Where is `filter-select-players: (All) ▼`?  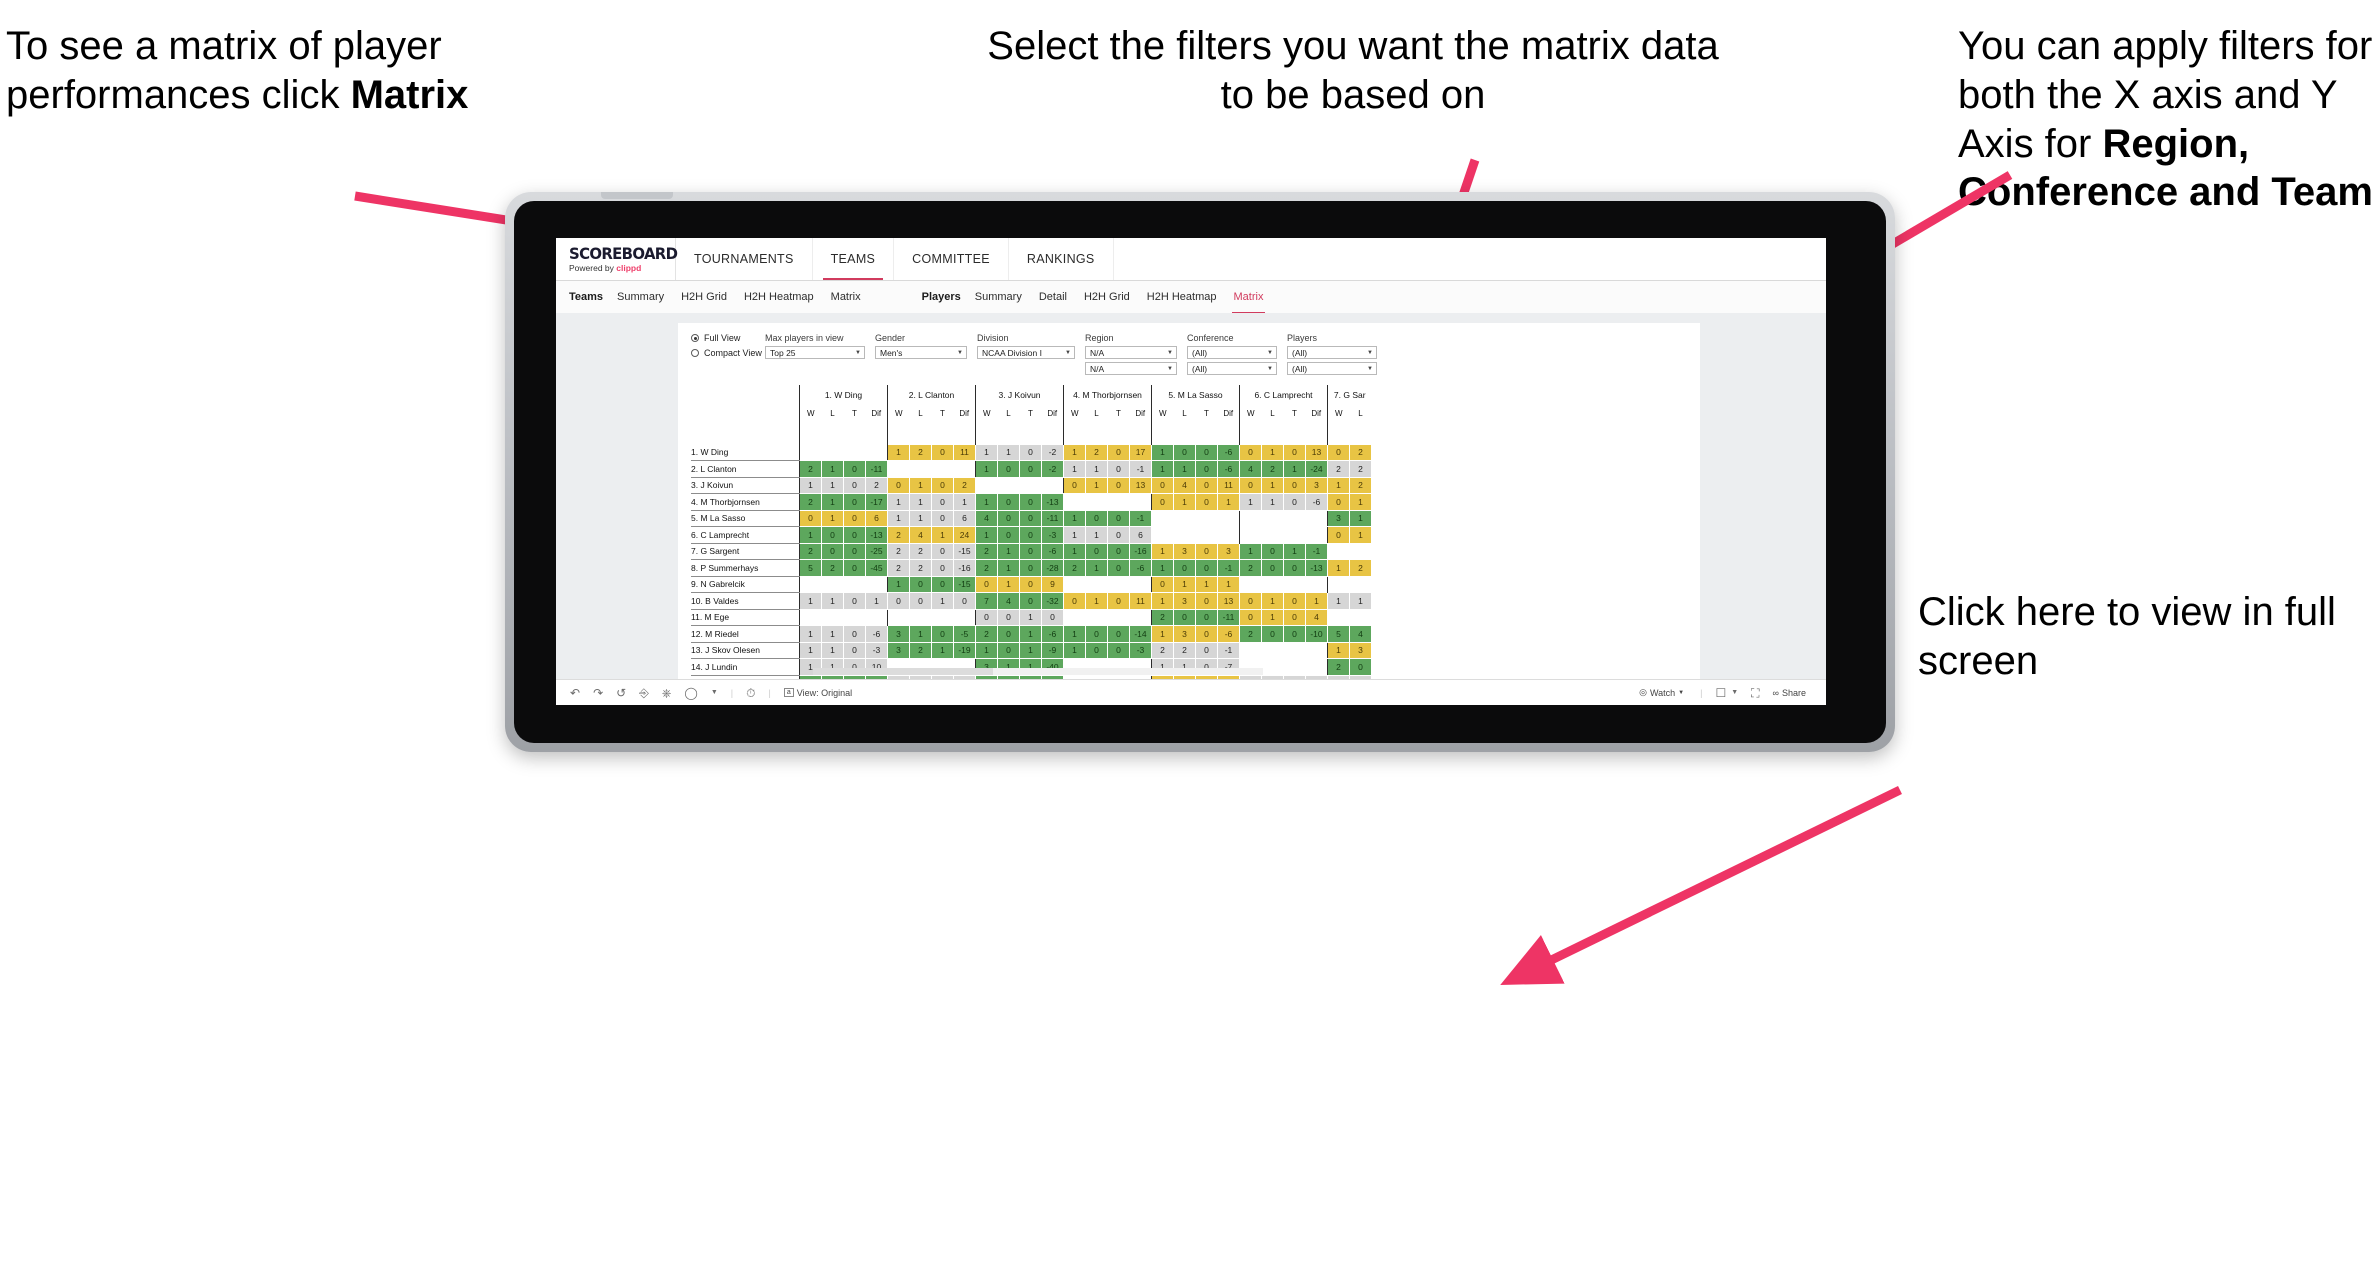
filter-select-players: (All) ▼ is located at coordinates (1332, 352).